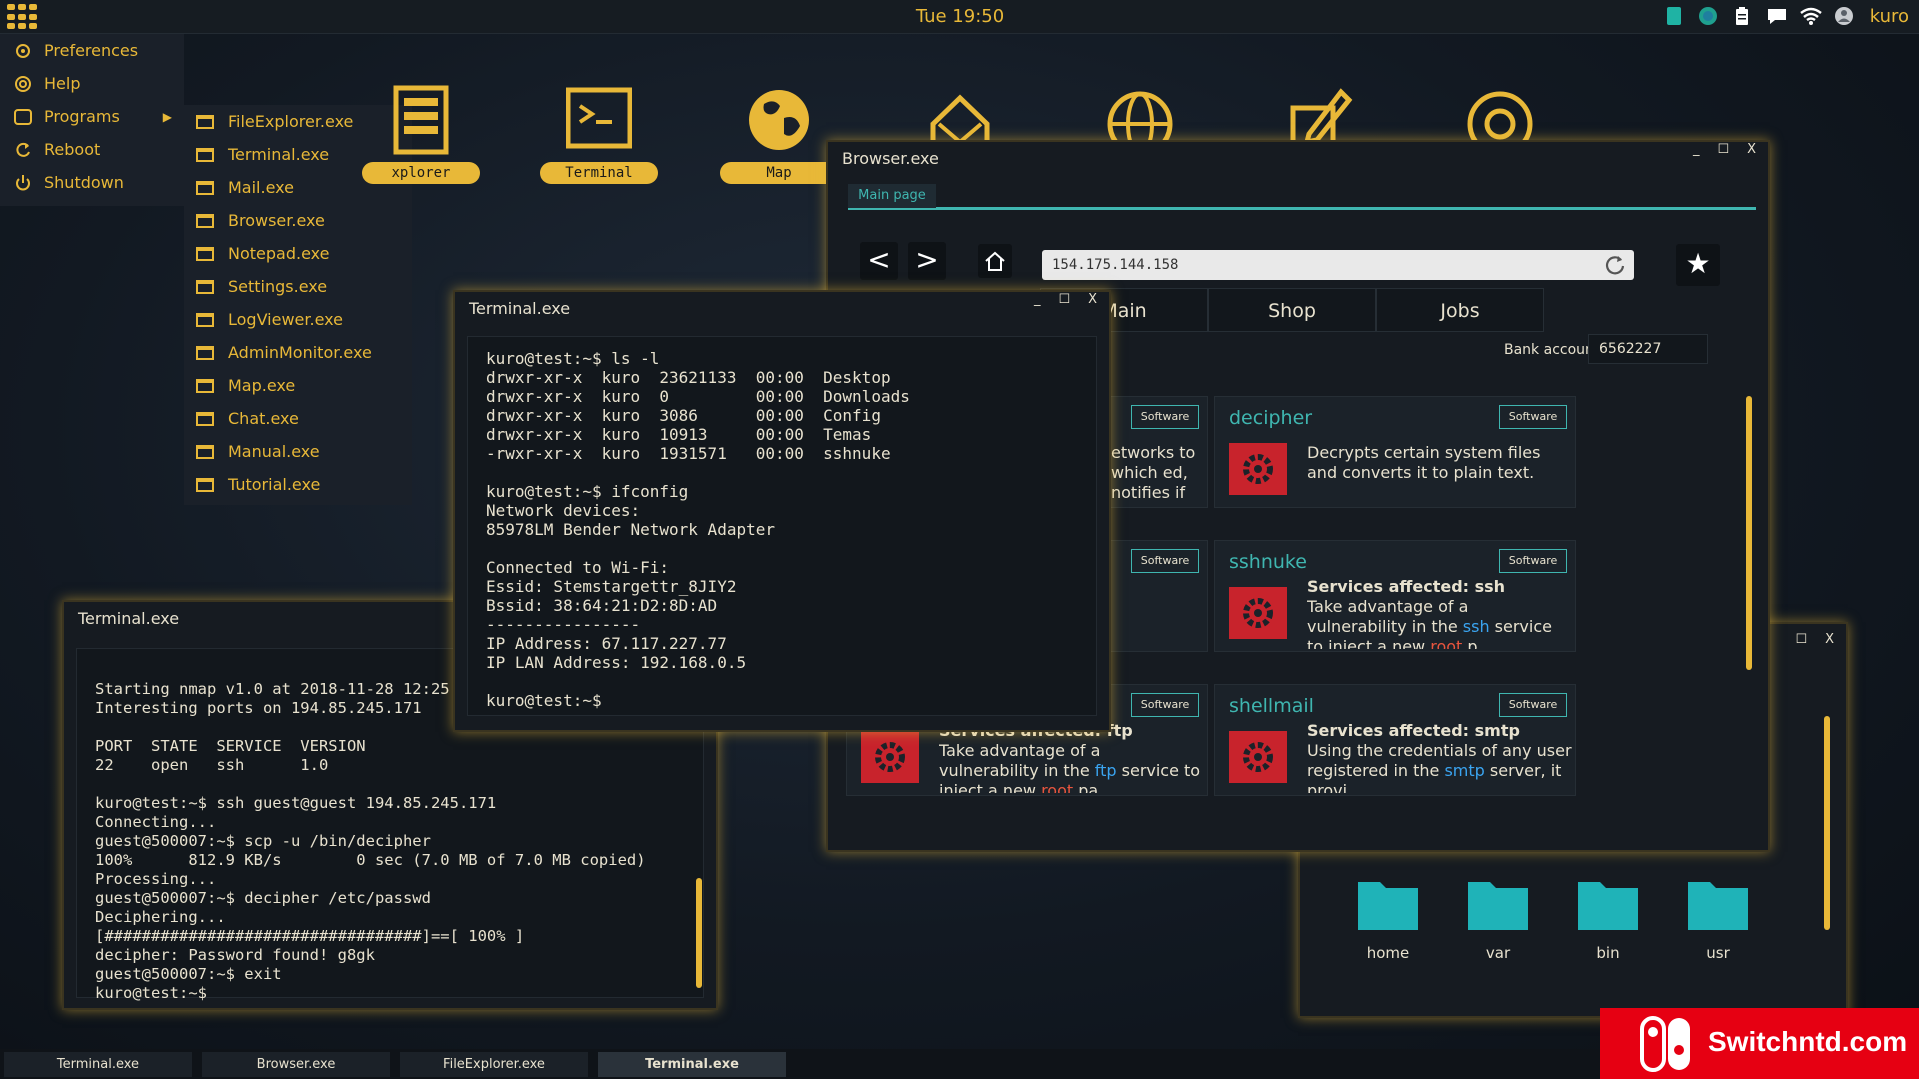 This screenshot has height=1079, width=1919. What do you see at coordinates (1298, 159) in the screenshot?
I see `window-title: Browser.exe` at bounding box center [1298, 159].